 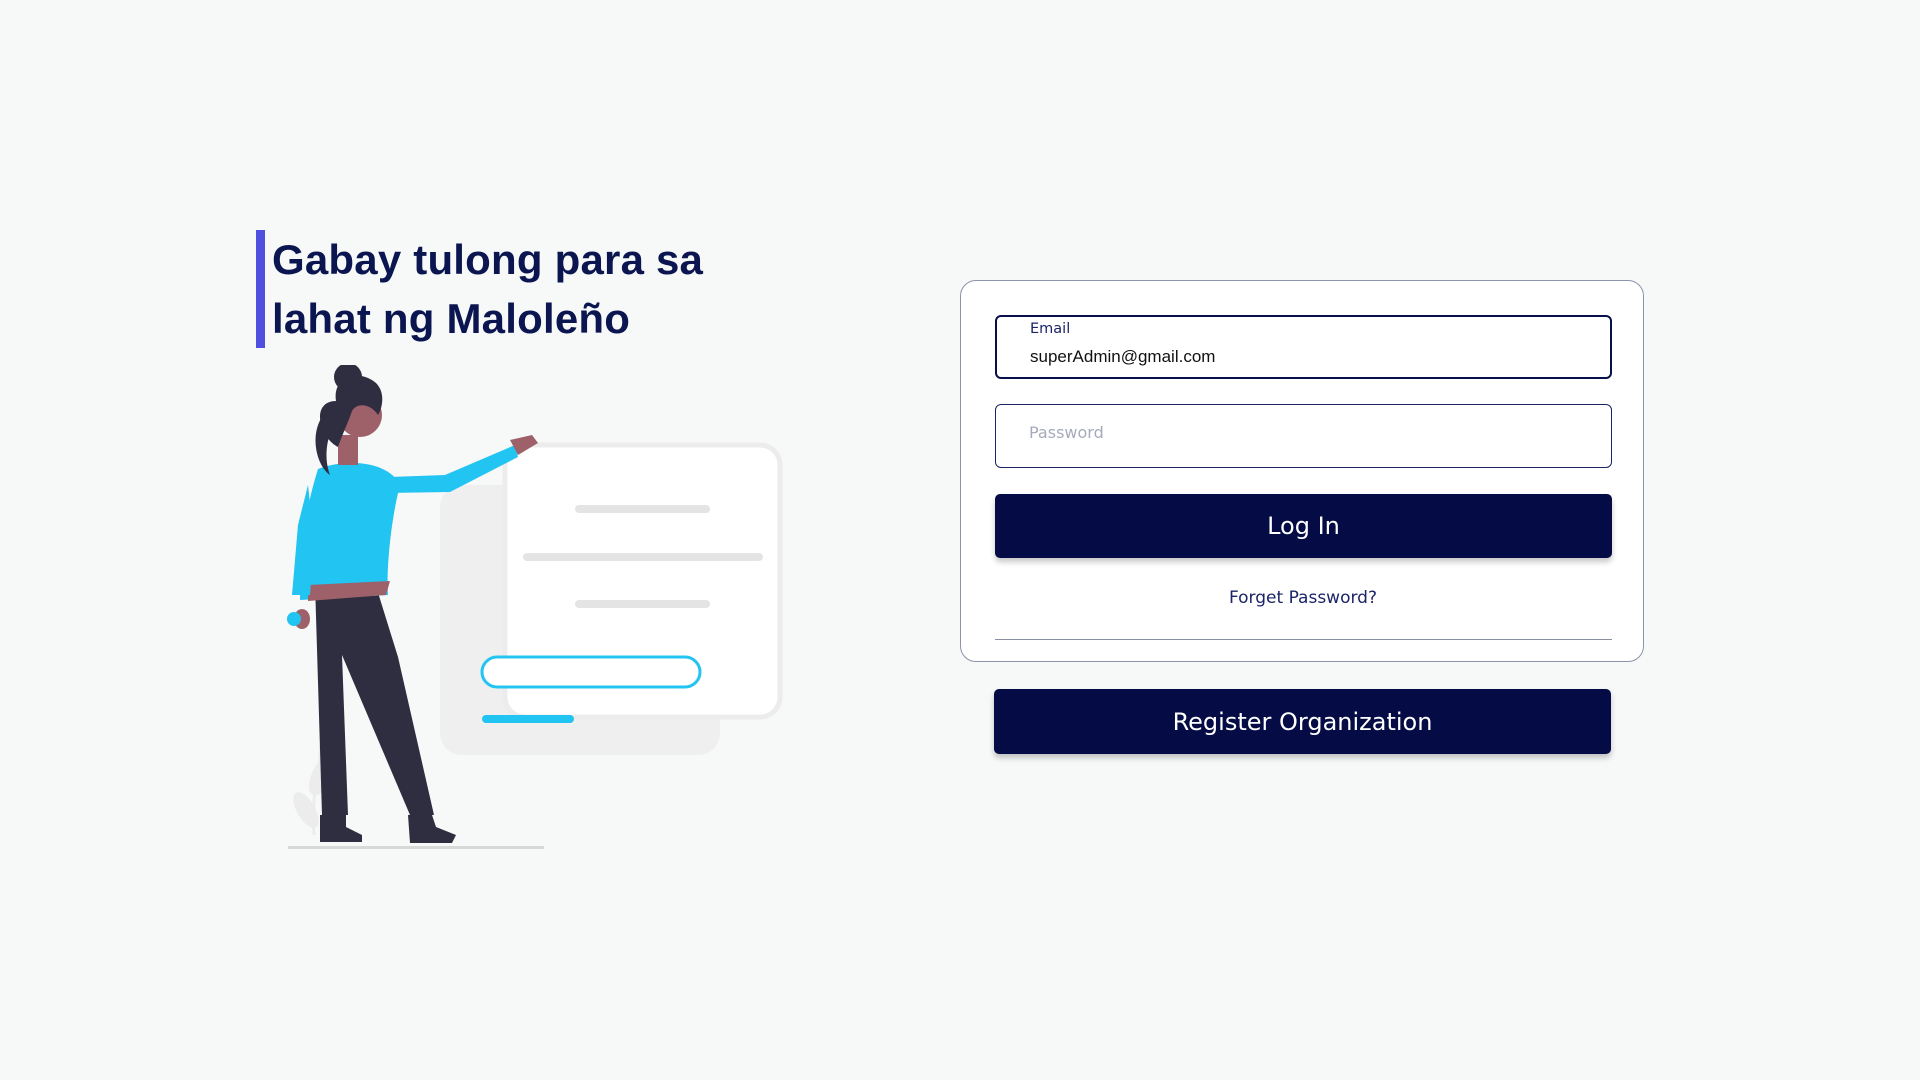 I want to click on divider, so click(x=1303, y=639).